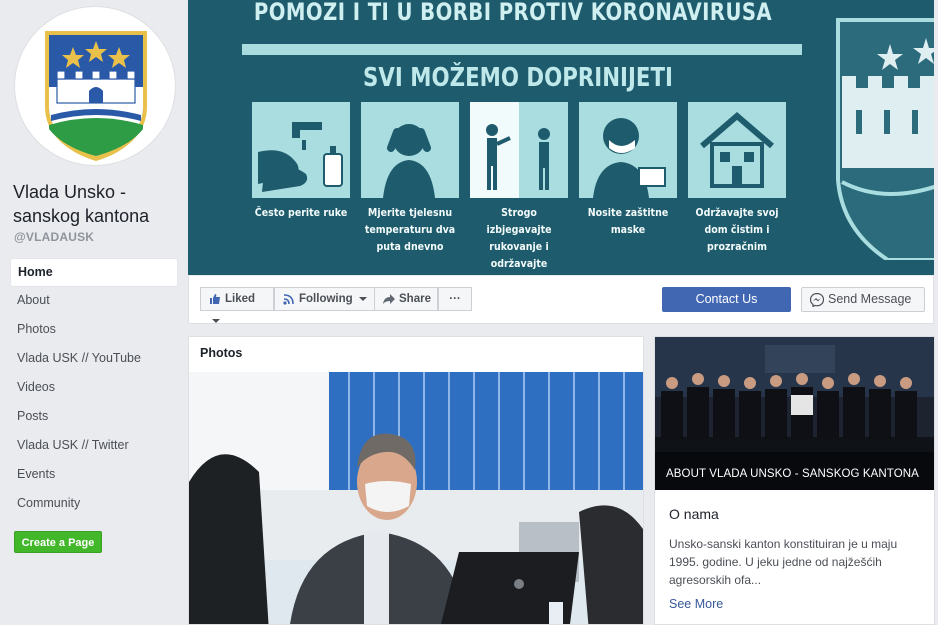 The width and height of the screenshot is (938, 625). I want to click on see-more-link: See More, so click(696, 604).